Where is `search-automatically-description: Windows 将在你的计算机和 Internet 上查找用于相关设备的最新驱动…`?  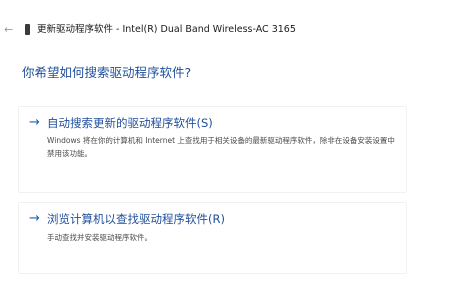
search-automatically-description: Windows 将在你的计算机和 Internet 上查找用于相关设备的最新驱动… is located at coordinates (221, 147).